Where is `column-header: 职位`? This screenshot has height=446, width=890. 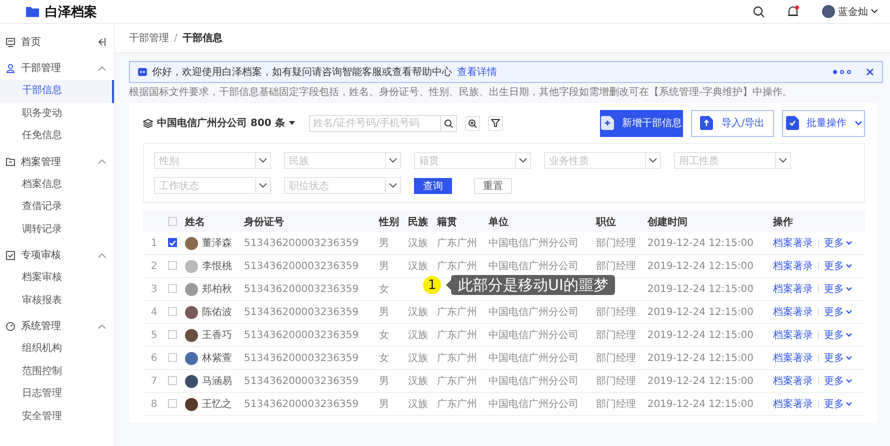 column-header: 职位 is located at coordinates (606, 222).